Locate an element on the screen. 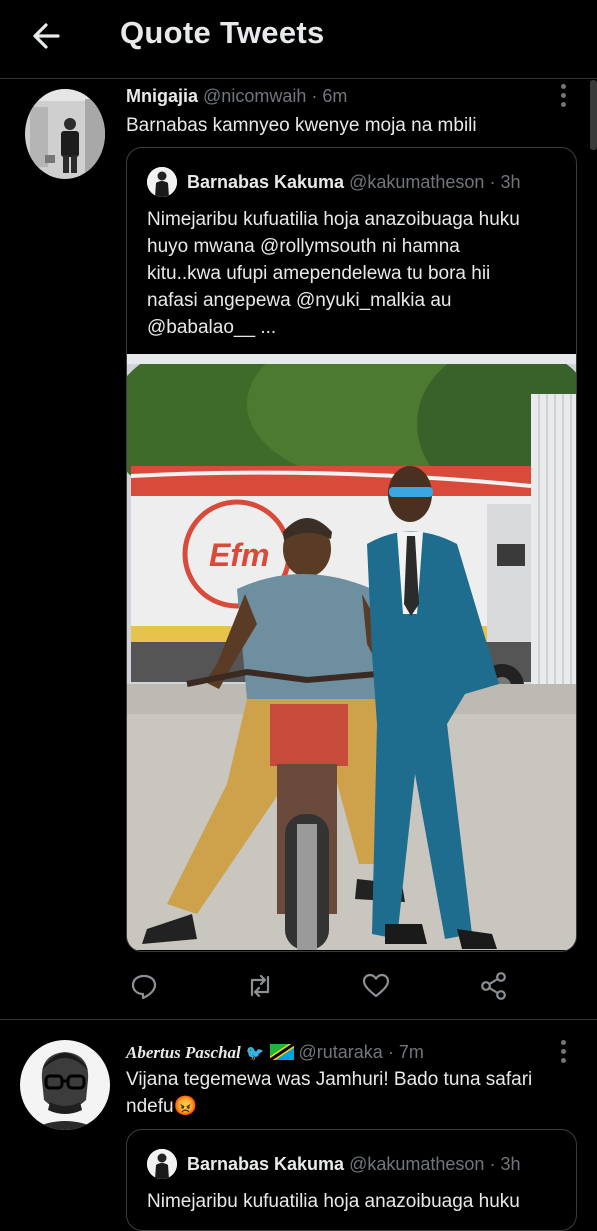 This screenshot has height=1231, width=597. back-button is located at coordinates (48, 36).